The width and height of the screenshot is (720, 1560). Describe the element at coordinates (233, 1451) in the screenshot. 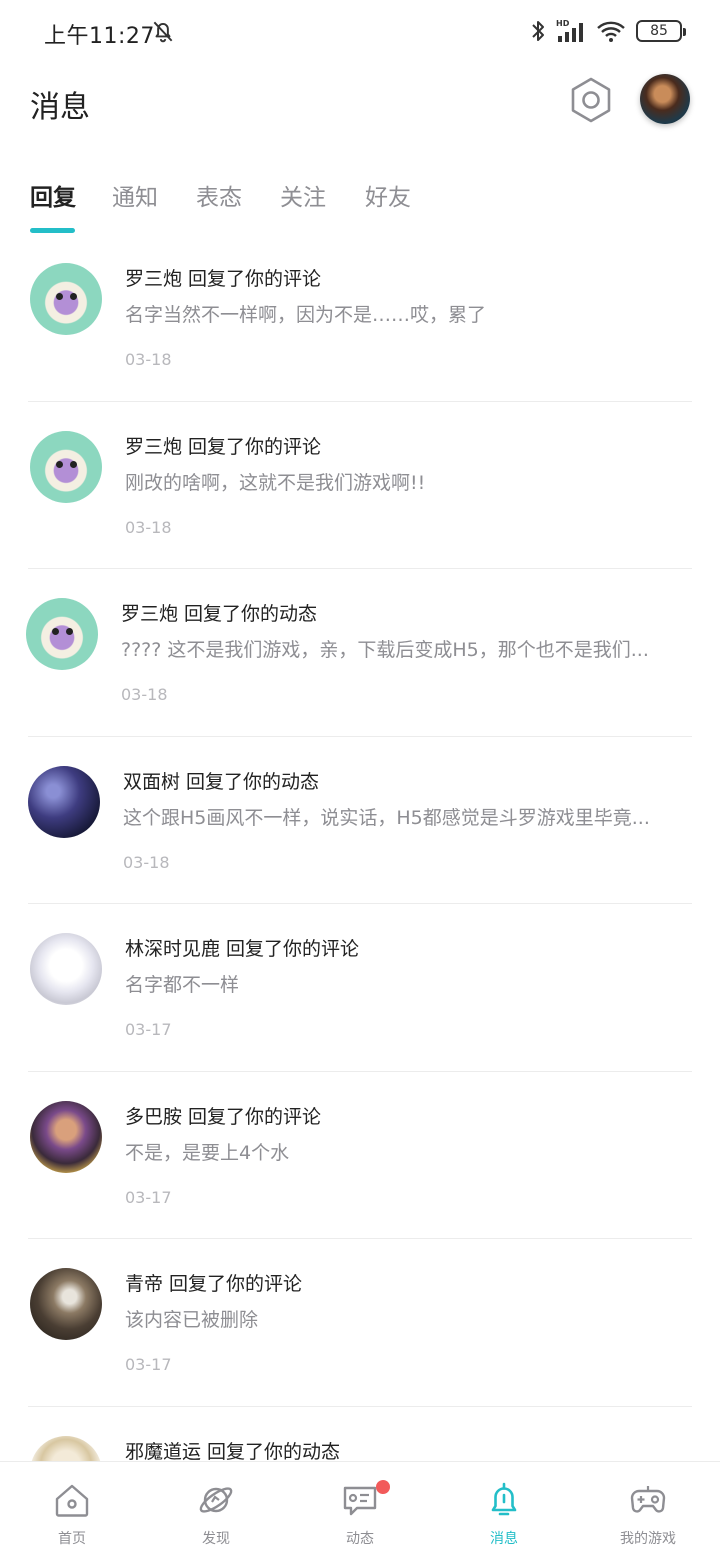

I see `message-title: 邪魔道运 回复了你的动态` at that location.